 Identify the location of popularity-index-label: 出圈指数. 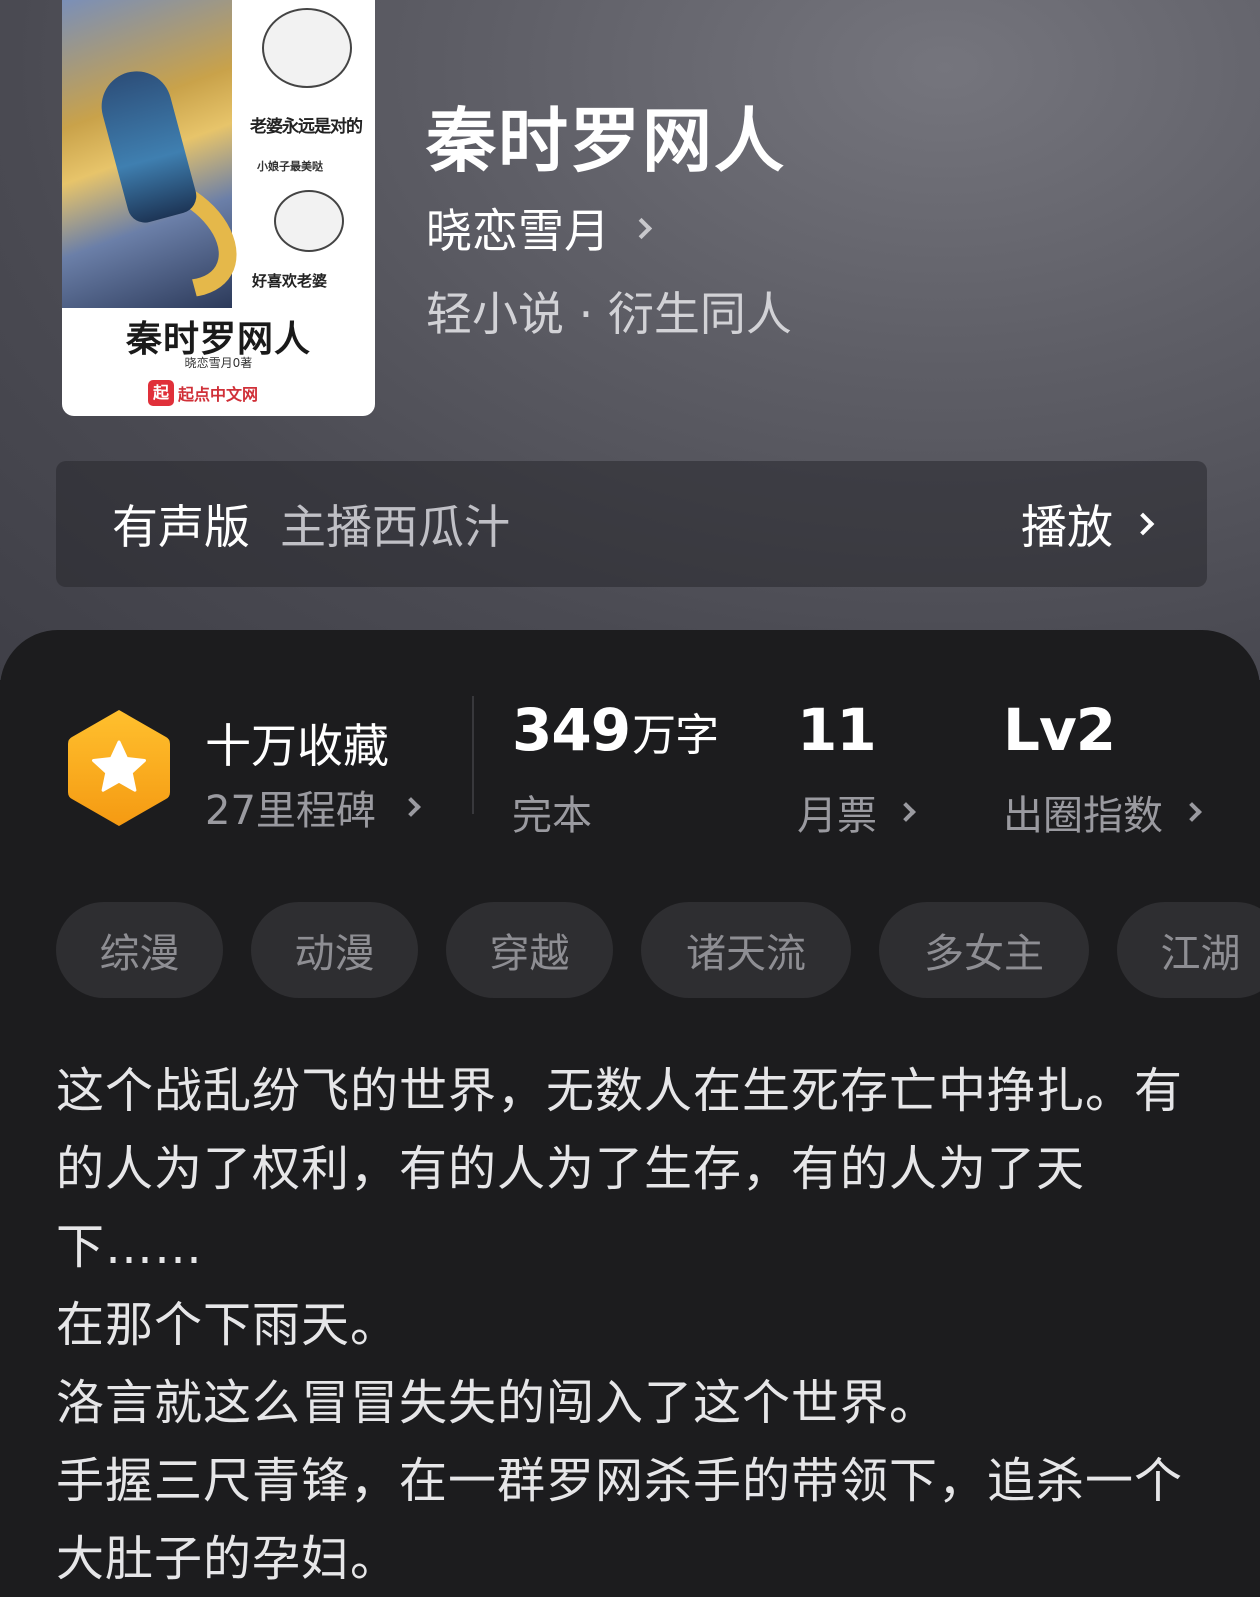
(1083, 816).